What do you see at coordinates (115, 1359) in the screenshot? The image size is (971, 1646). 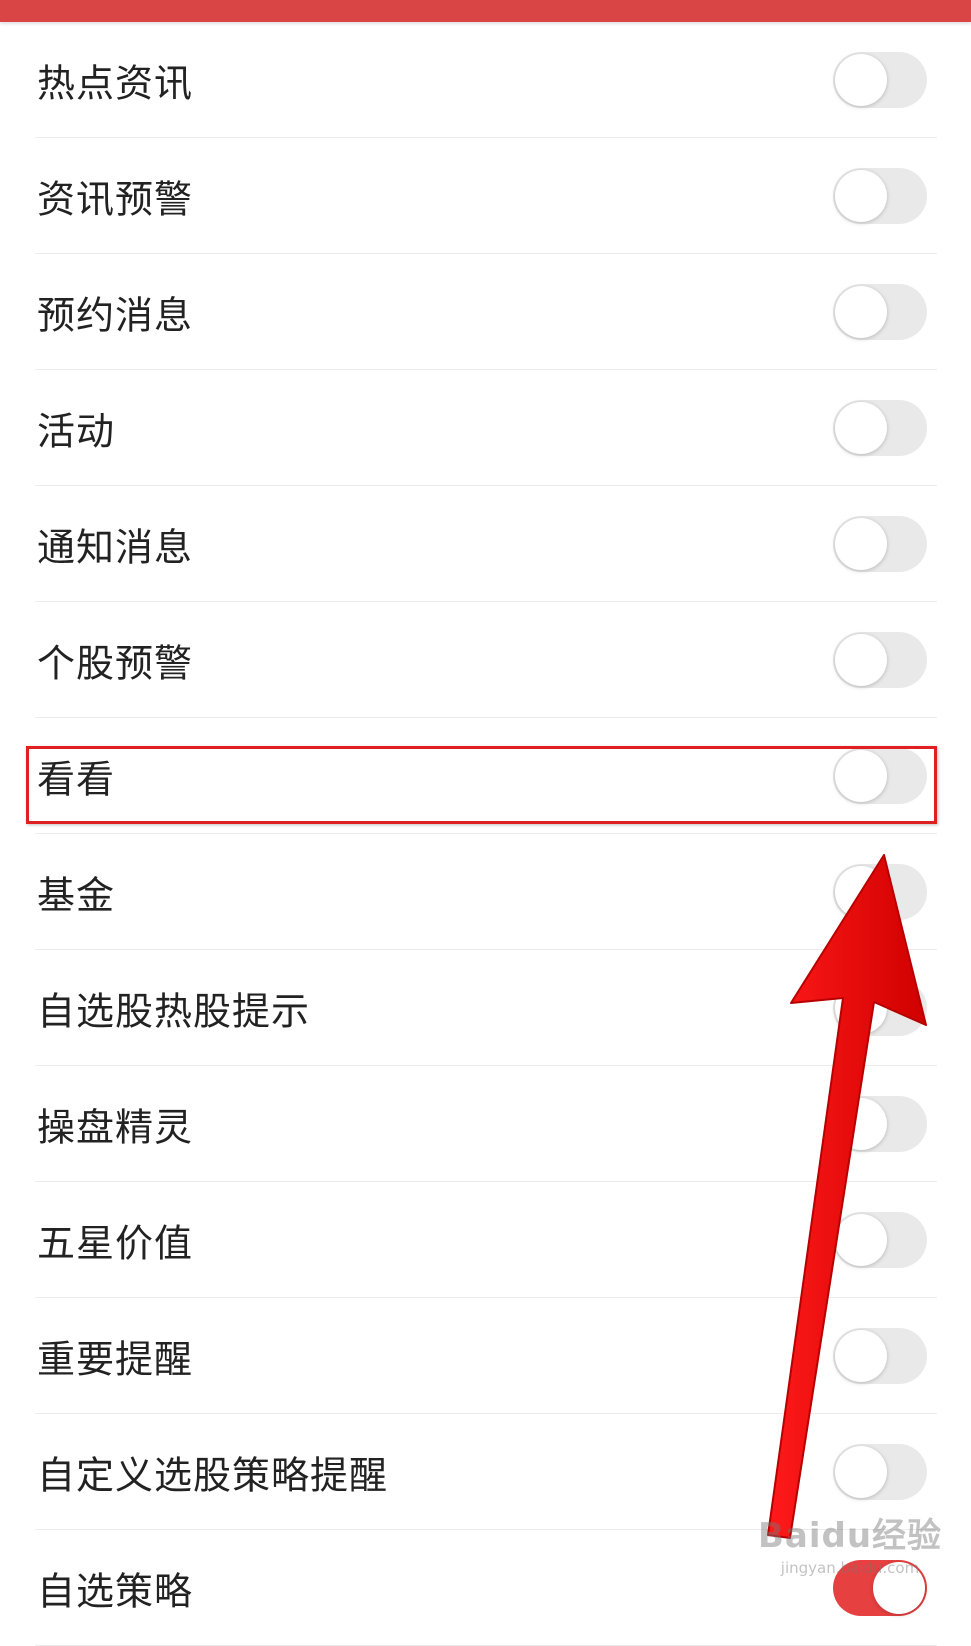 I see `setting-label: 重要提醒` at bounding box center [115, 1359].